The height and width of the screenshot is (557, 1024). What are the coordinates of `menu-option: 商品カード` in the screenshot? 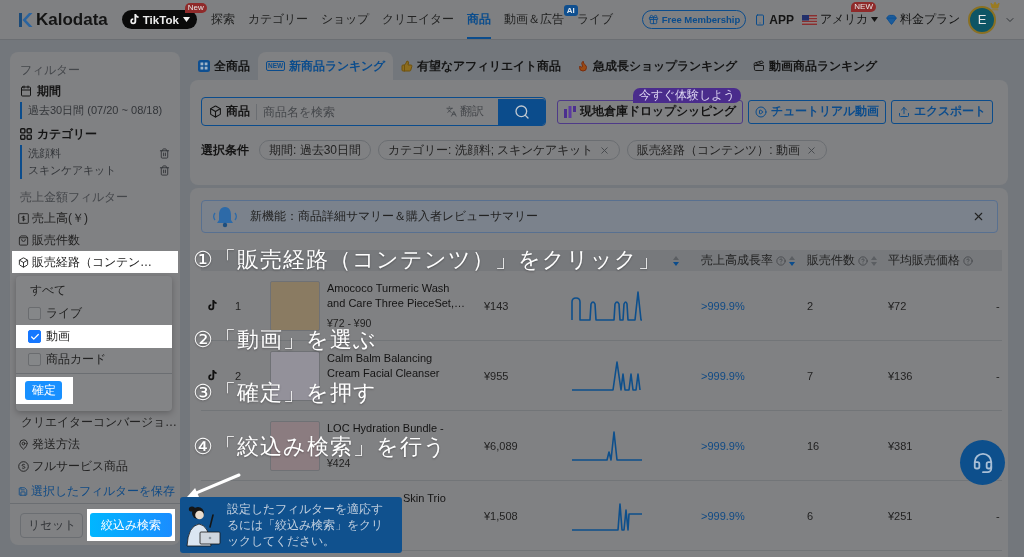 It's located at (94, 359).